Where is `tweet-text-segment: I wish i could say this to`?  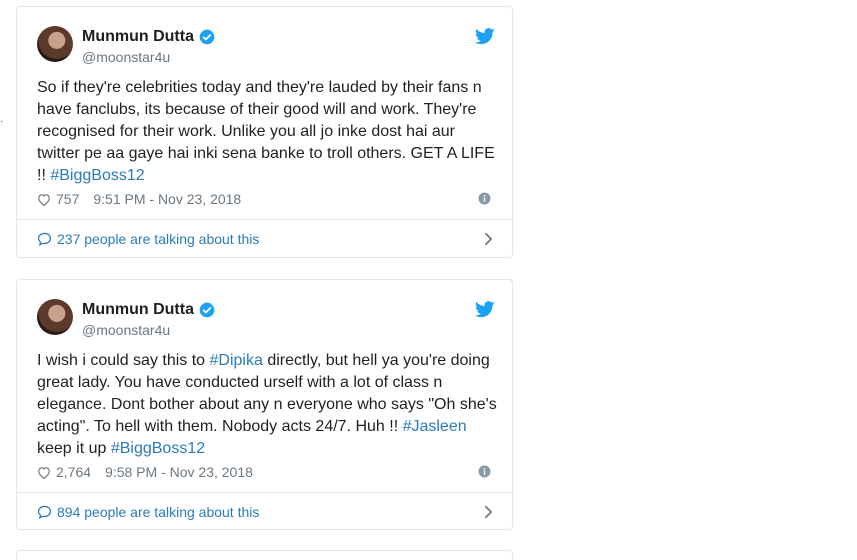 tweet-text-segment: I wish i could say this to is located at coordinates (123, 360).